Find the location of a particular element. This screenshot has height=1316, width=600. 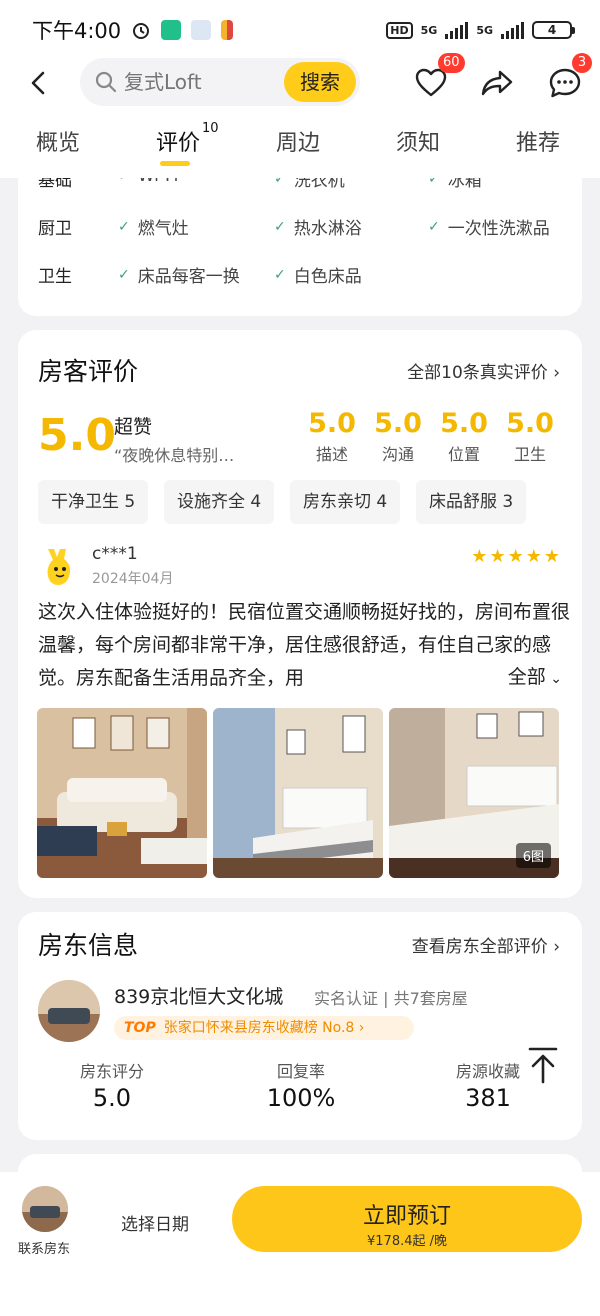

review-stars: ★★★★★ is located at coordinates (516, 556).